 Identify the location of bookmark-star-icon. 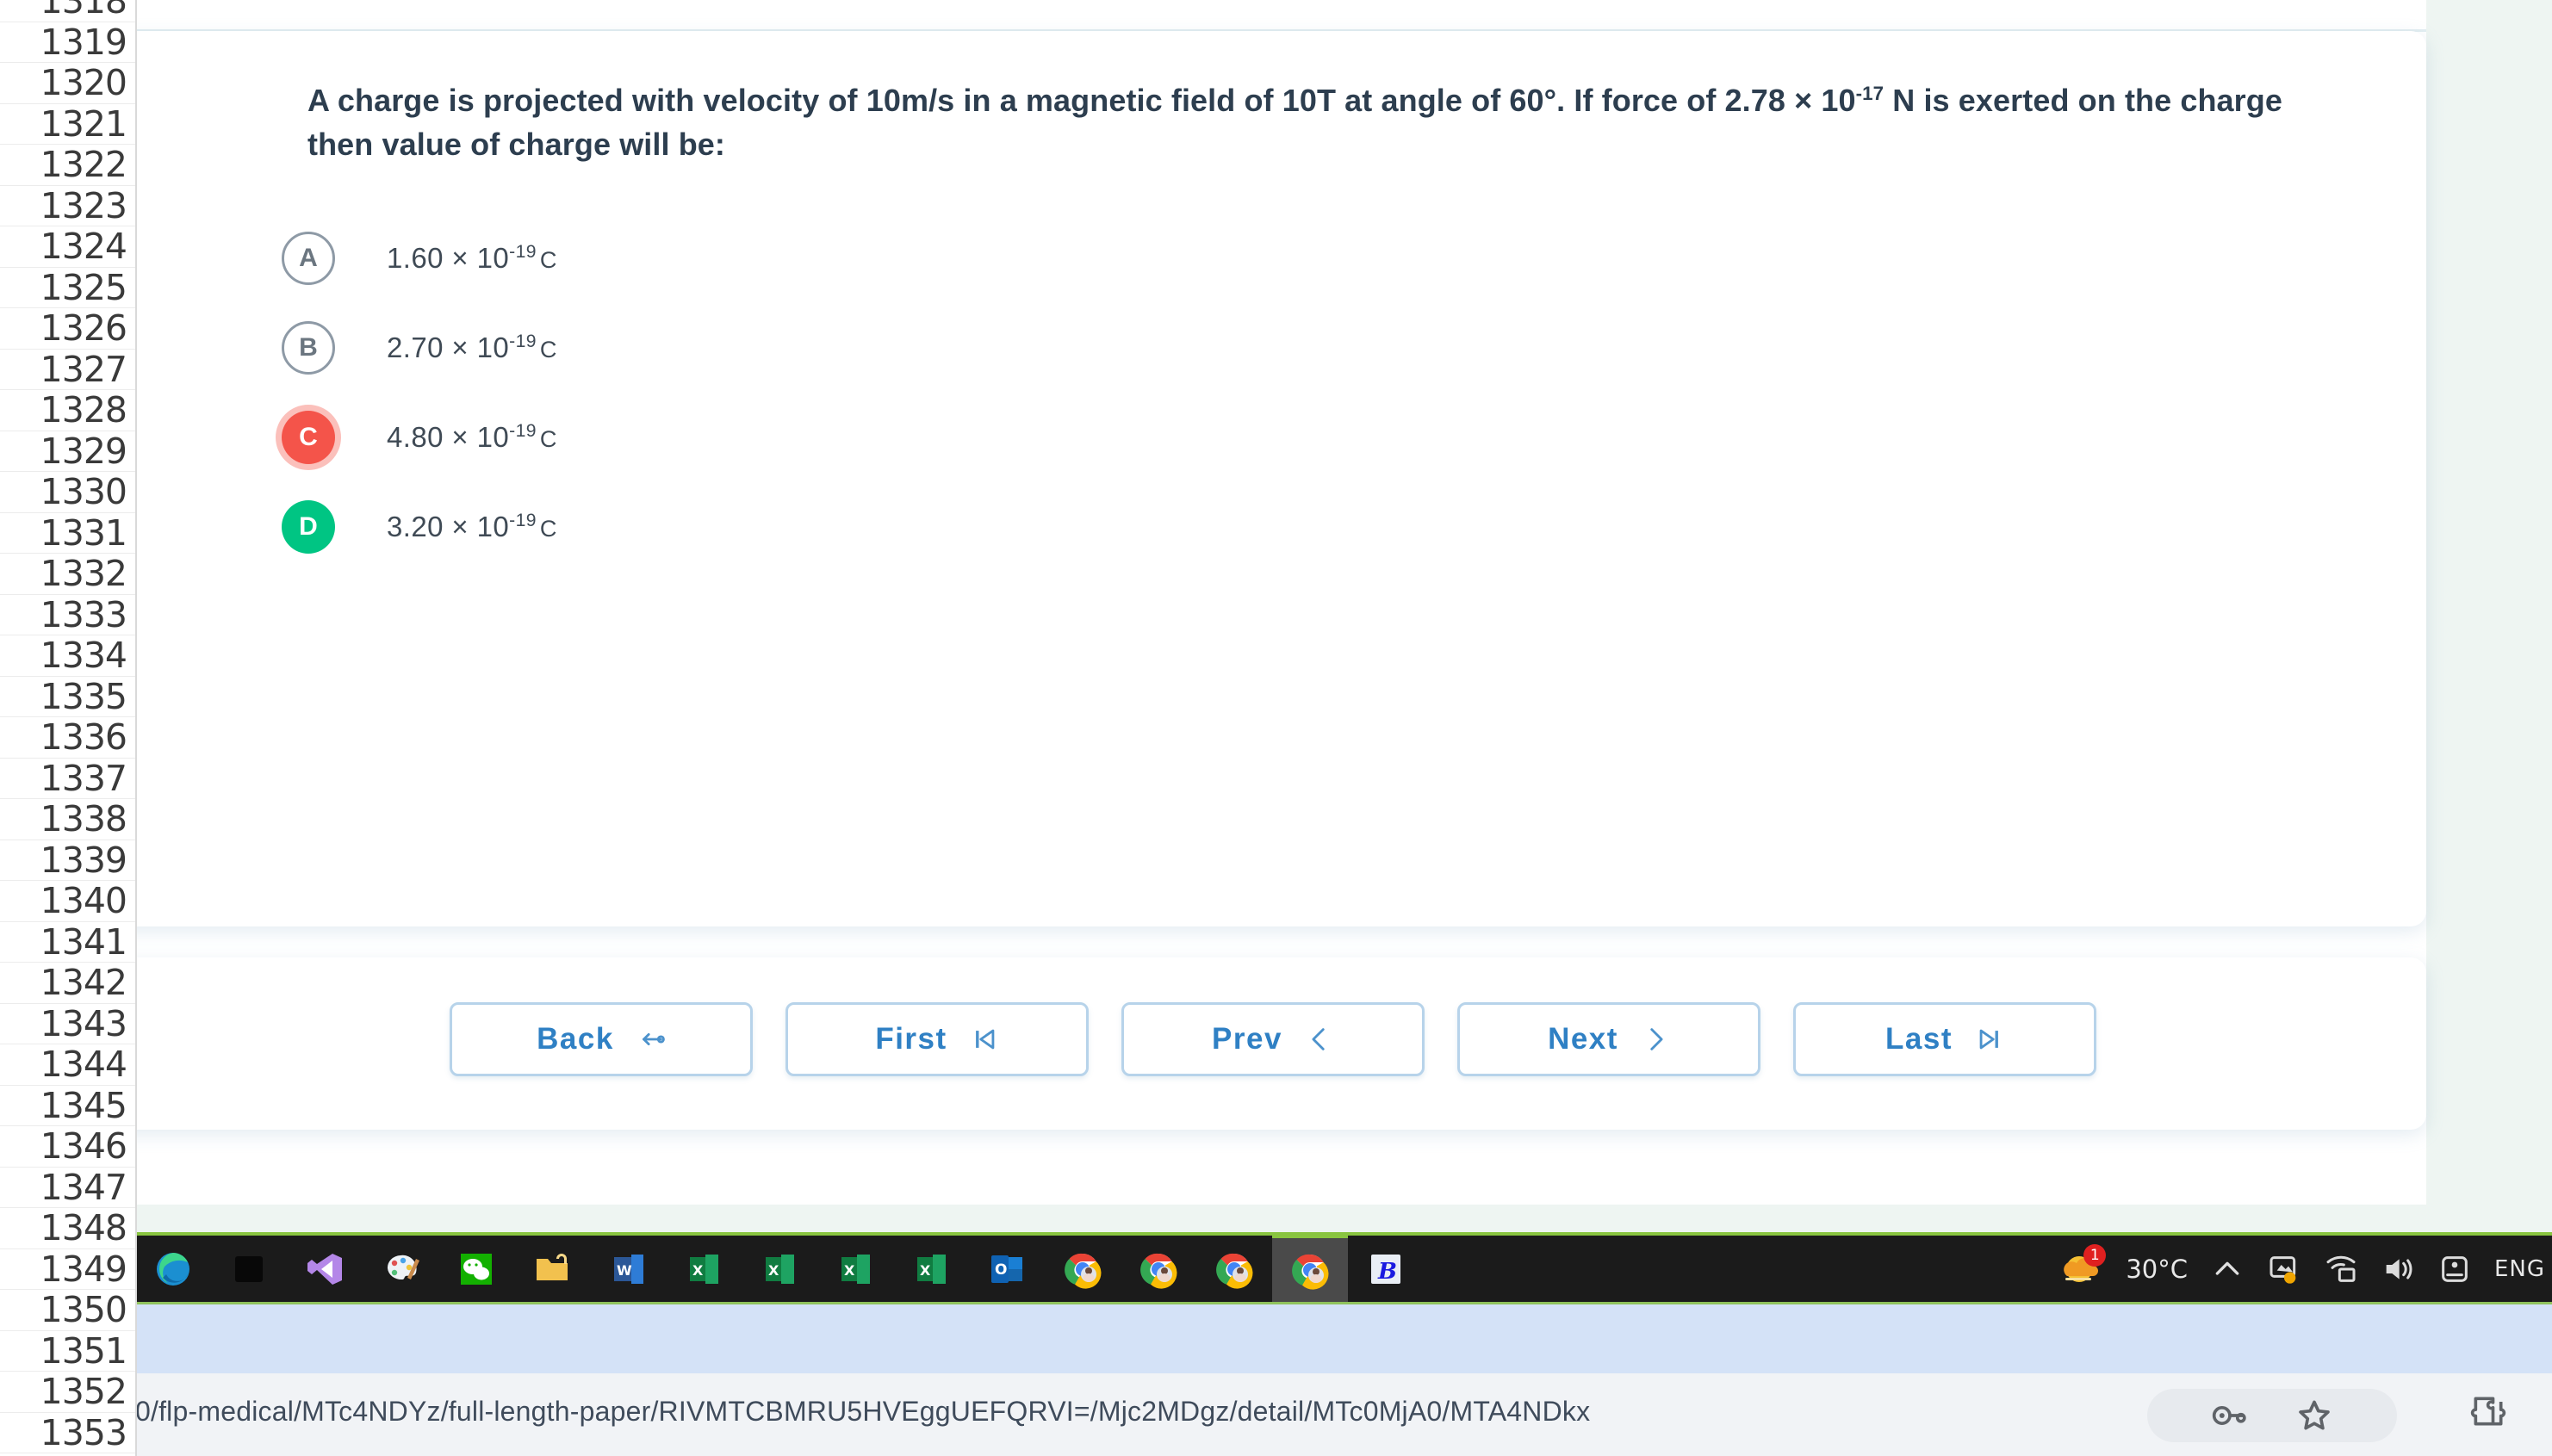
(2314, 1416).